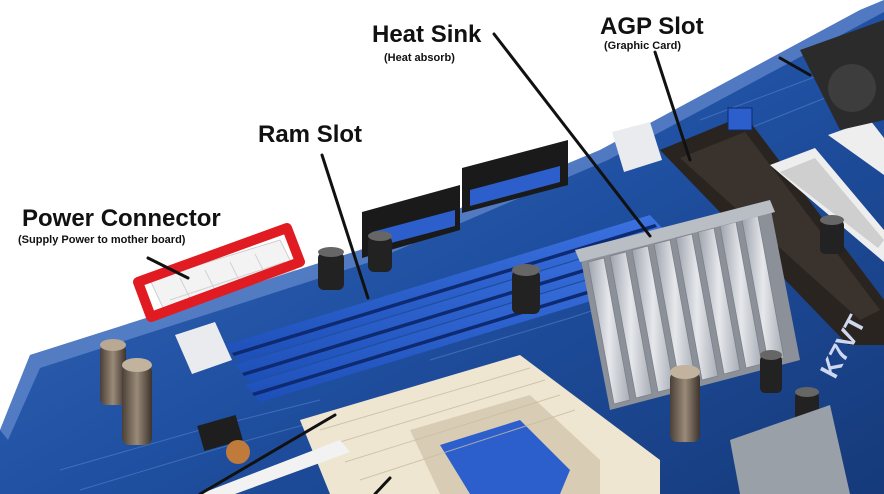  I want to click on heat-sink-label: Heat Sink, so click(427, 34).